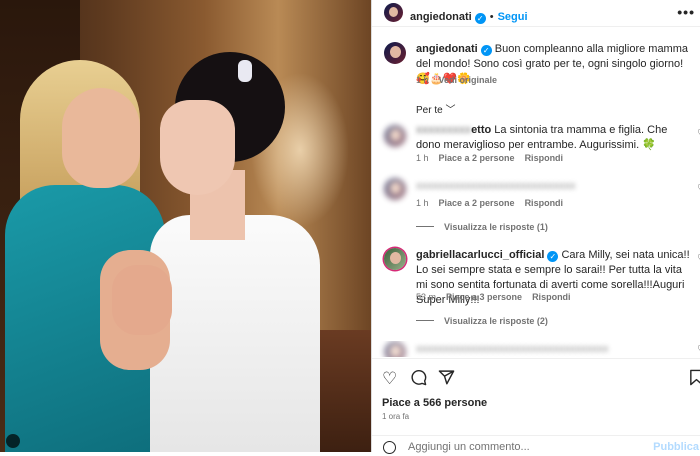  What do you see at coordinates (513, 17) in the screenshot?
I see `follow-button: Segui` at bounding box center [513, 17].